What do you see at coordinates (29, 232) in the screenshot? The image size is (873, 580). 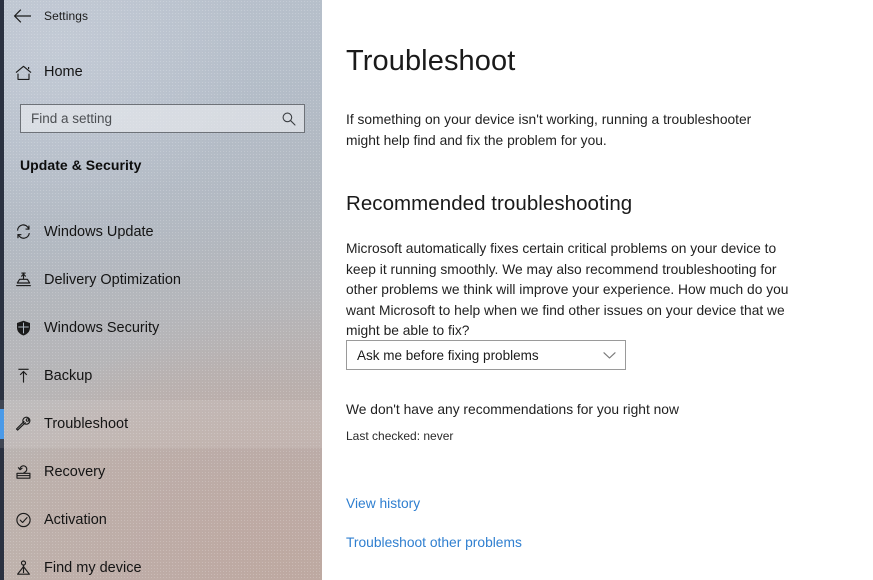 I see `refresh-icon` at bounding box center [29, 232].